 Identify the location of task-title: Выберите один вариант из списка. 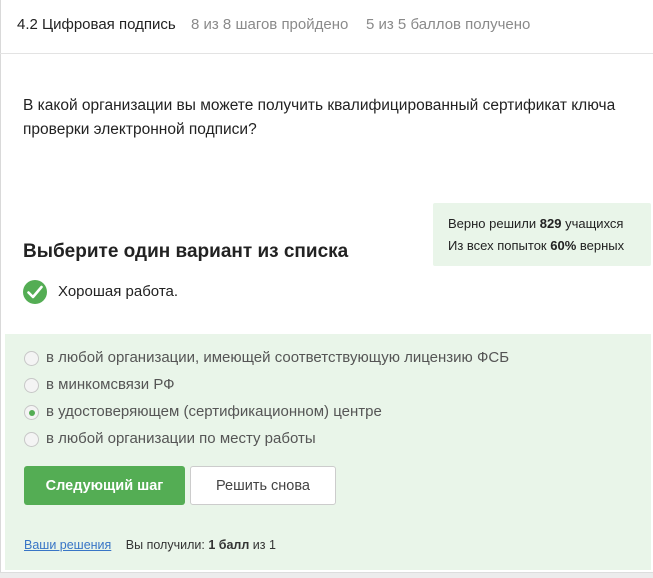
(186, 251).